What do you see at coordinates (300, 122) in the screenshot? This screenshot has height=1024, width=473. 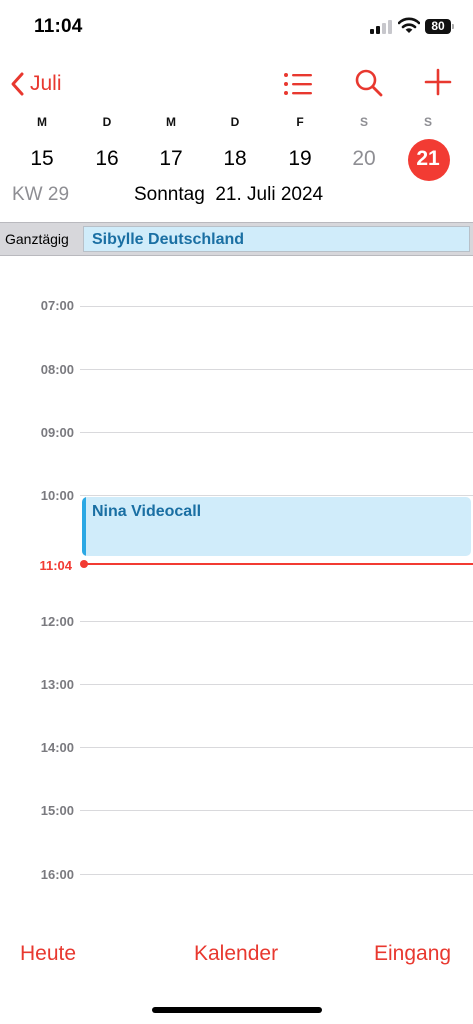 I see `weekday-fri: F` at bounding box center [300, 122].